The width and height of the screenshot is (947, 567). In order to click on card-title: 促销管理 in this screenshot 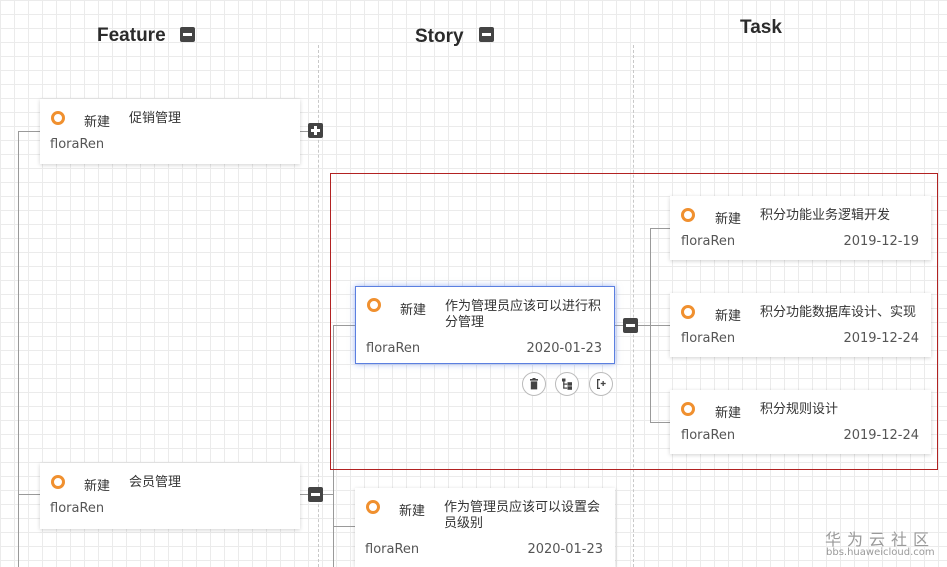, I will do `click(155, 118)`.